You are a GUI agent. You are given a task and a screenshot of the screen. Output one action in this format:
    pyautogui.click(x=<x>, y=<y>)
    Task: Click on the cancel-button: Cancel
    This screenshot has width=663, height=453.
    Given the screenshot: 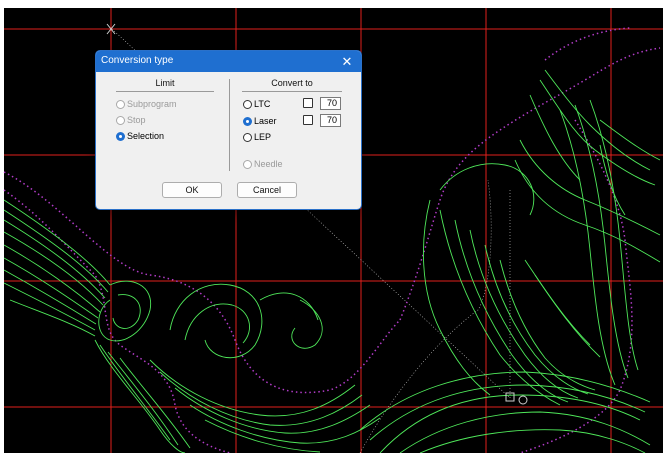 What is the action you would take?
    pyautogui.click(x=267, y=190)
    